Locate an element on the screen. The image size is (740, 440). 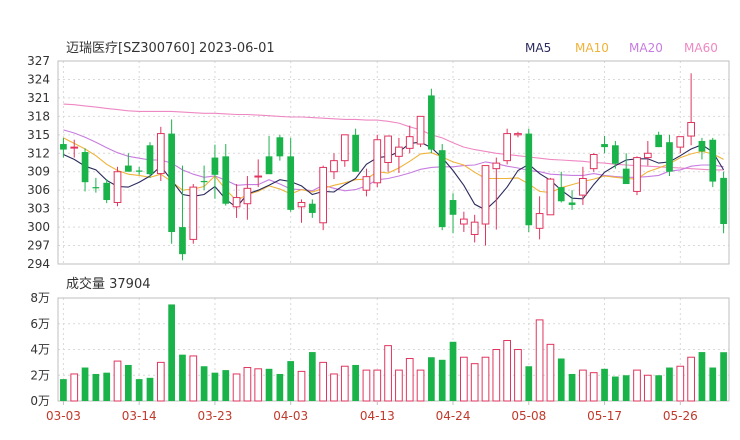
volume-title: 成交量 37904 is located at coordinates (108, 284).